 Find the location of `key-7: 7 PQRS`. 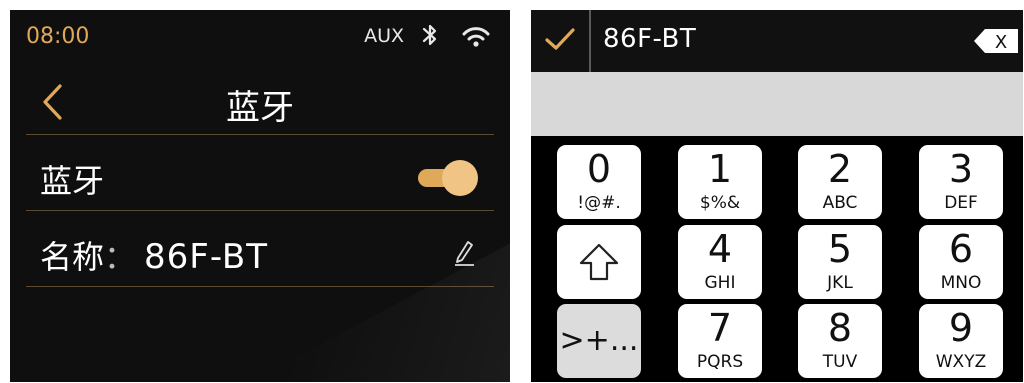

key-7: 7 PQRS is located at coordinates (720, 341).